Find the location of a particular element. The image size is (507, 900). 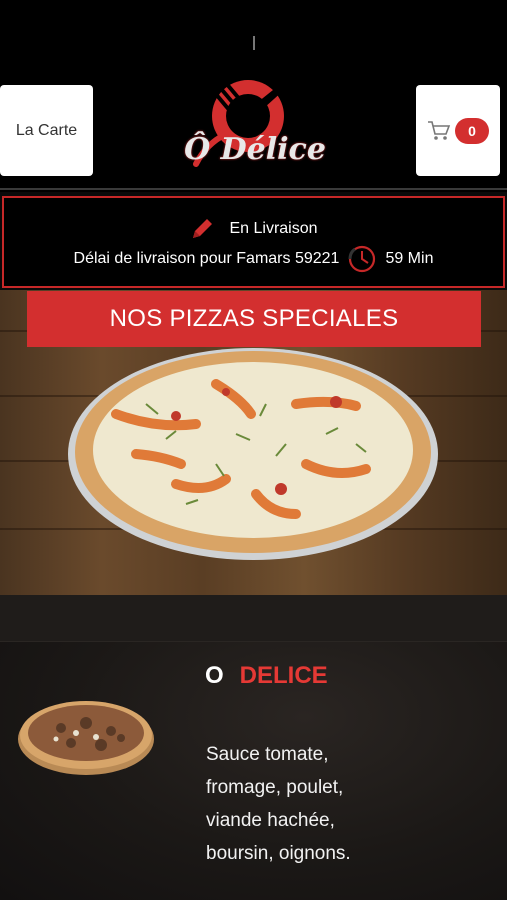

delivery-delay-label: Délai de livraison pour Famars 59221 is located at coordinates (206, 258).